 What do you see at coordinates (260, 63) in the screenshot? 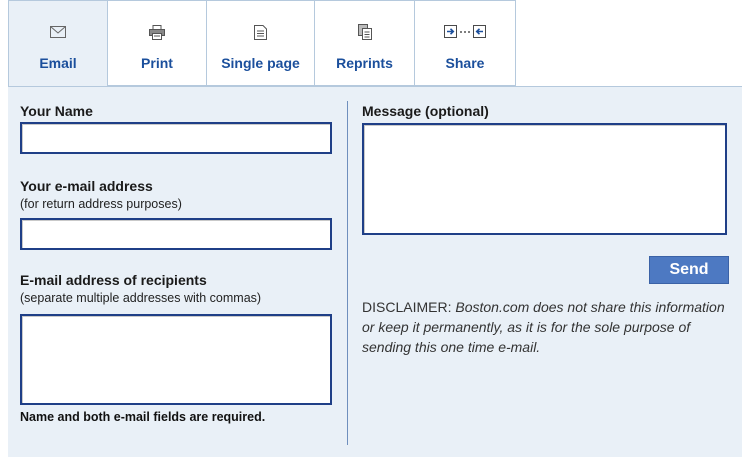
I see `tab-single-page-label: Single page` at bounding box center [260, 63].